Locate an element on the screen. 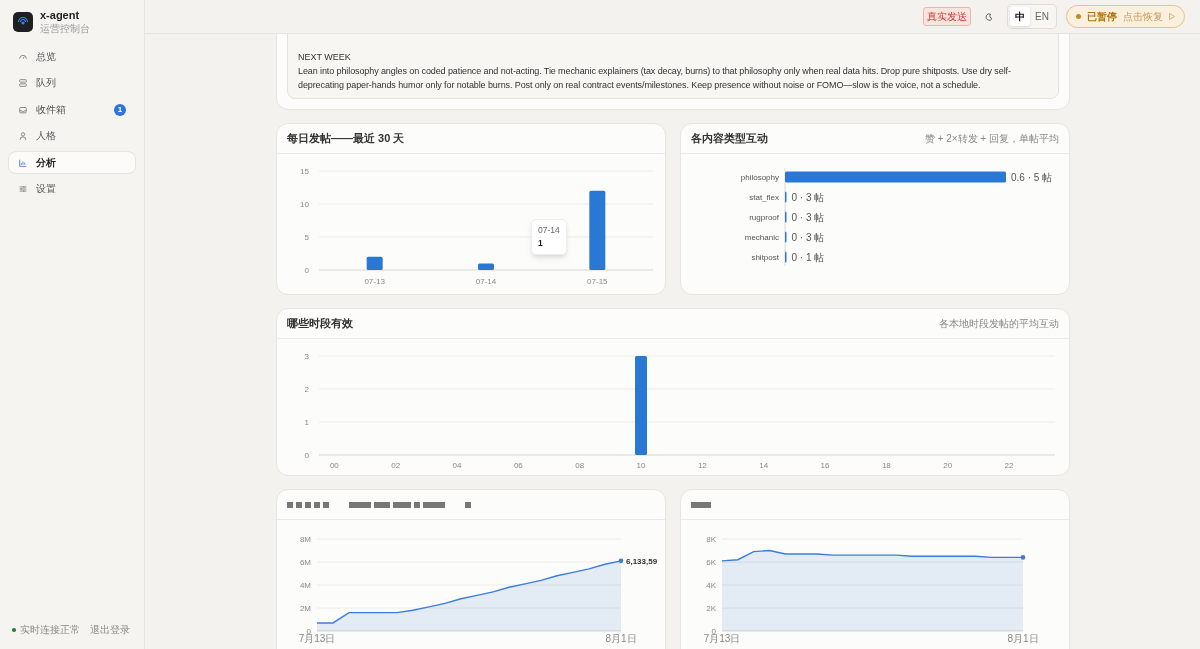 Image resolution: width=1200 pixels, height=649 pixels. axis-label: 00 is located at coordinates (334, 465).